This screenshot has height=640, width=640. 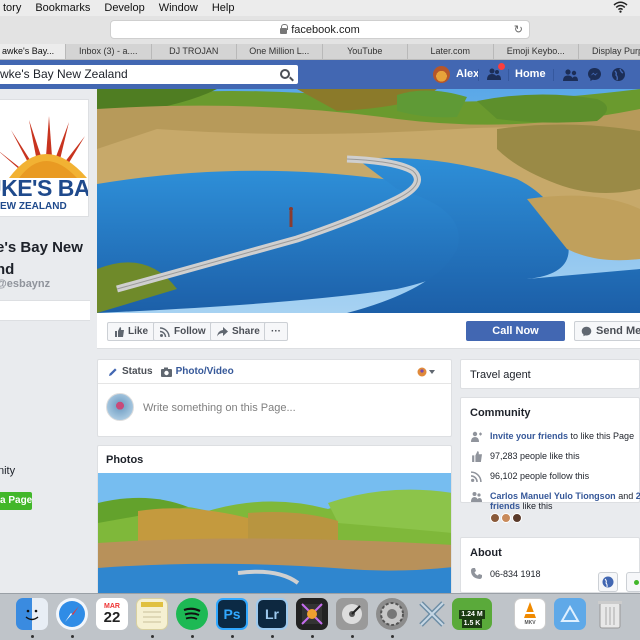 I want to click on tab-status: Status, so click(x=125, y=371).